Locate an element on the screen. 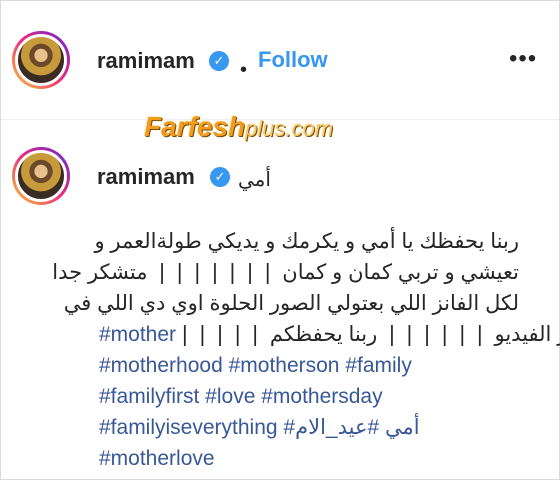  caption-title: أمي is located at coordinates (254, 180).